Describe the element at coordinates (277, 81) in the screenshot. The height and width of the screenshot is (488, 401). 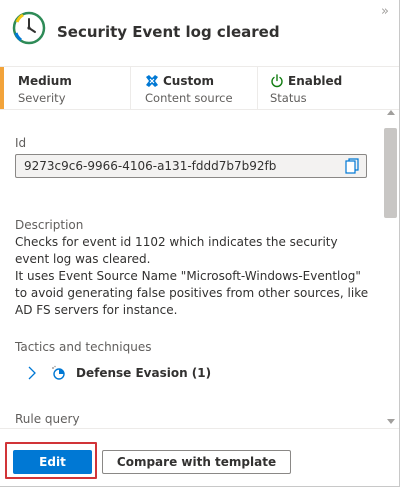
I see `power-icon` at that location.